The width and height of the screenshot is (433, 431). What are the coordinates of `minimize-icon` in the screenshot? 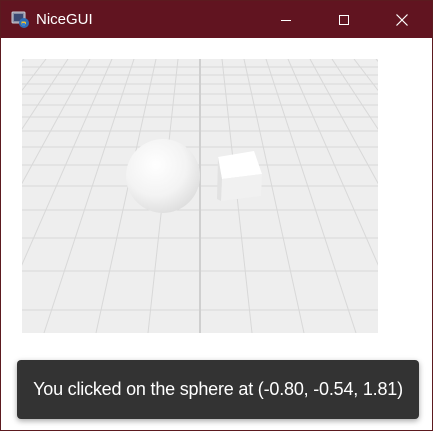 It's located at (286, 20).